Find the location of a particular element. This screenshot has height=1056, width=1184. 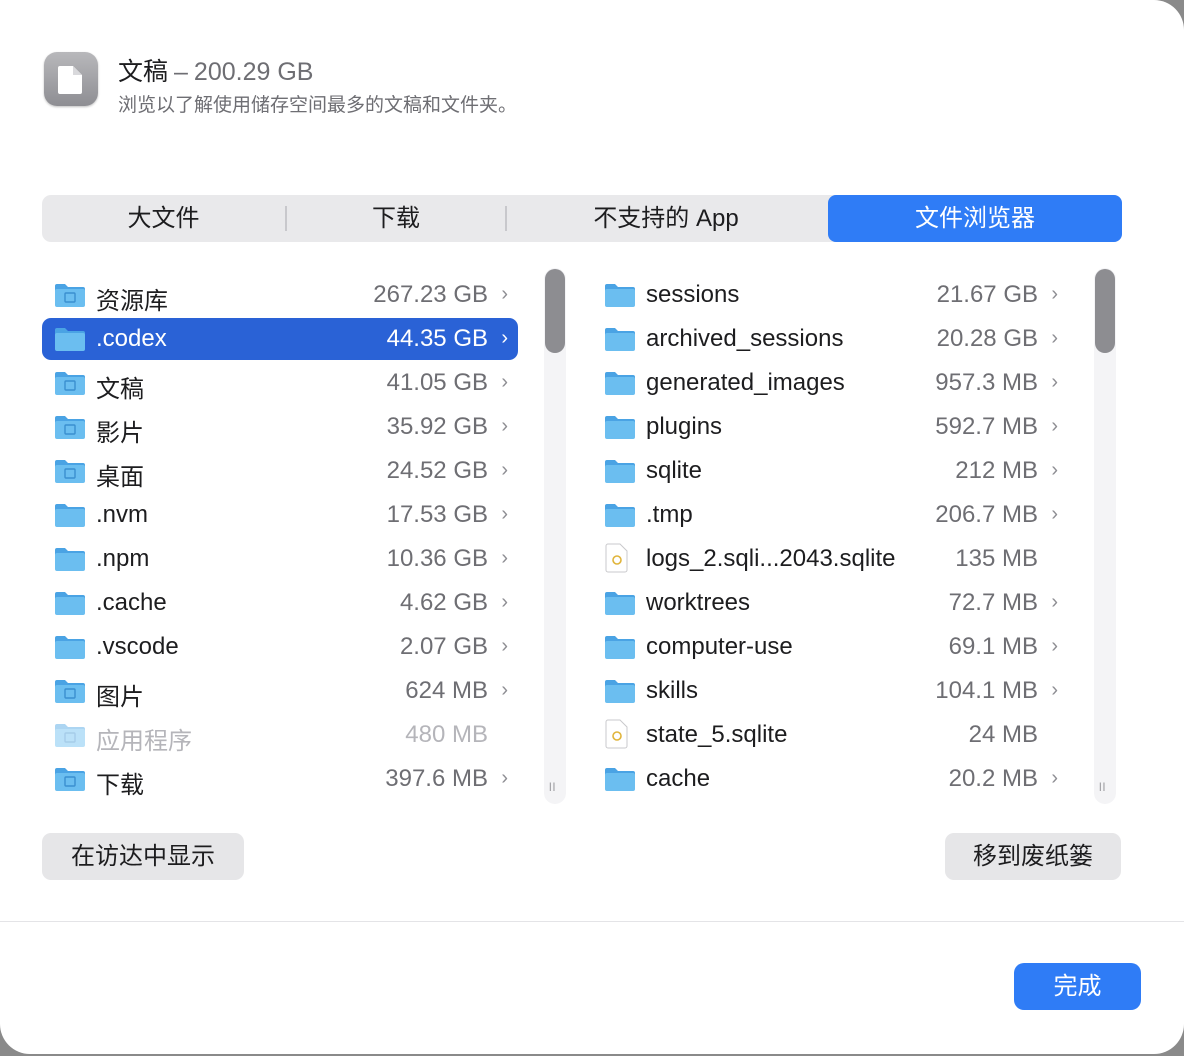

item-size: 41.05 GB is located at coordinates (437, 382).